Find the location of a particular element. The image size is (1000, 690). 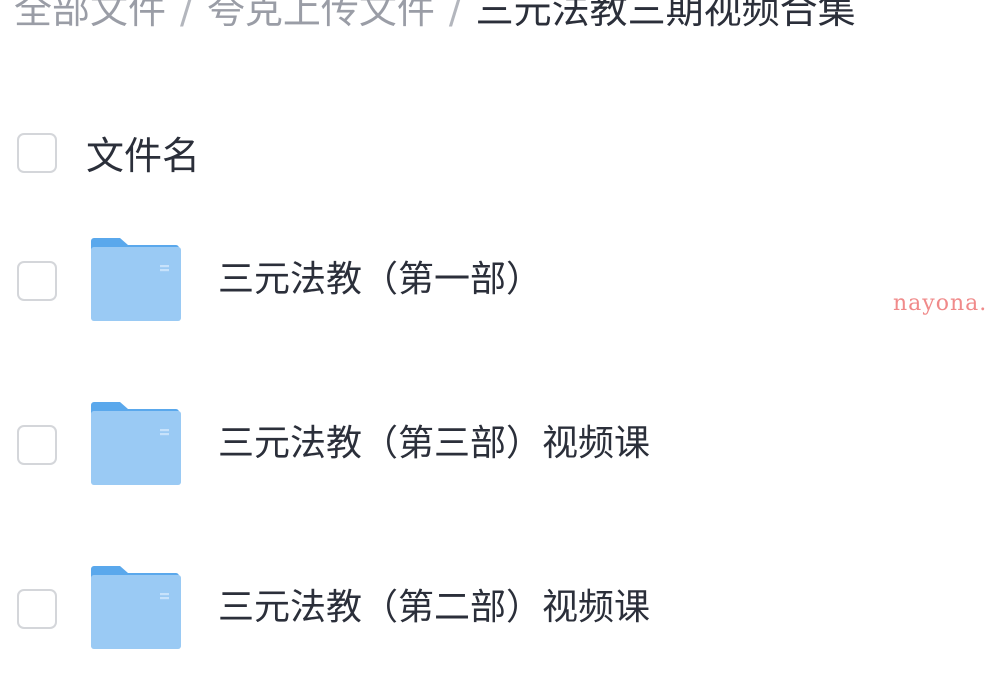

file-row: 三元法教（第二部）视频课 is located at coordinates (500, 609).